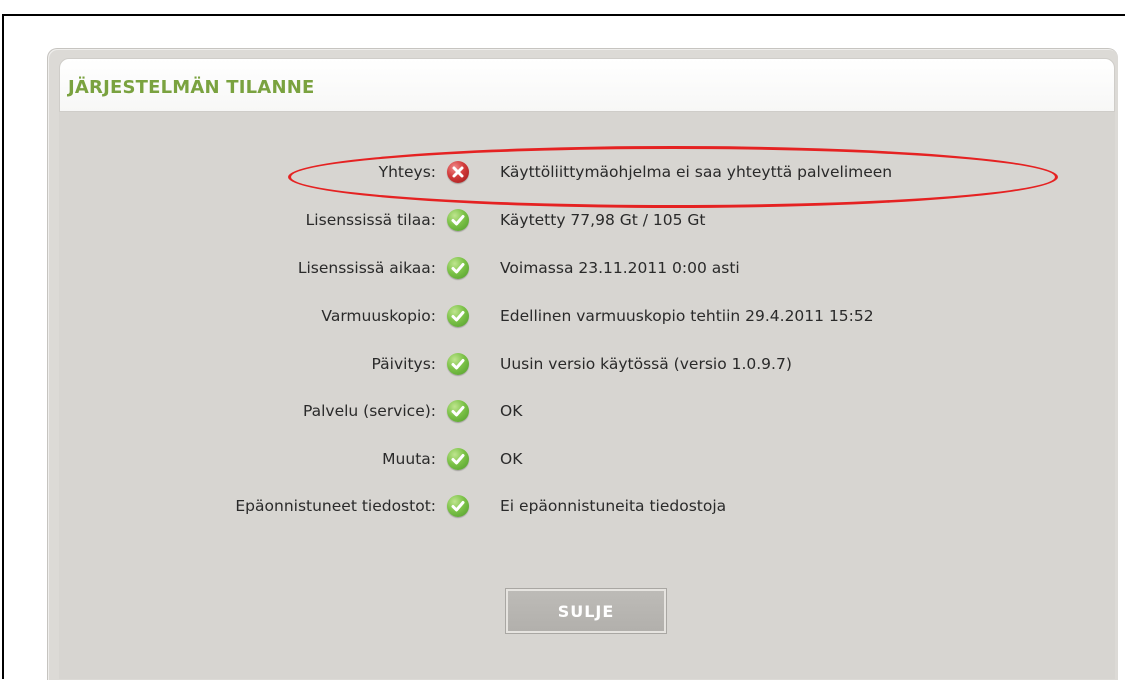 The width and height of the screenshot is (1125, 680). I want to click on status-row-label: Lisenssissä tilaa:, so click(370, 220).